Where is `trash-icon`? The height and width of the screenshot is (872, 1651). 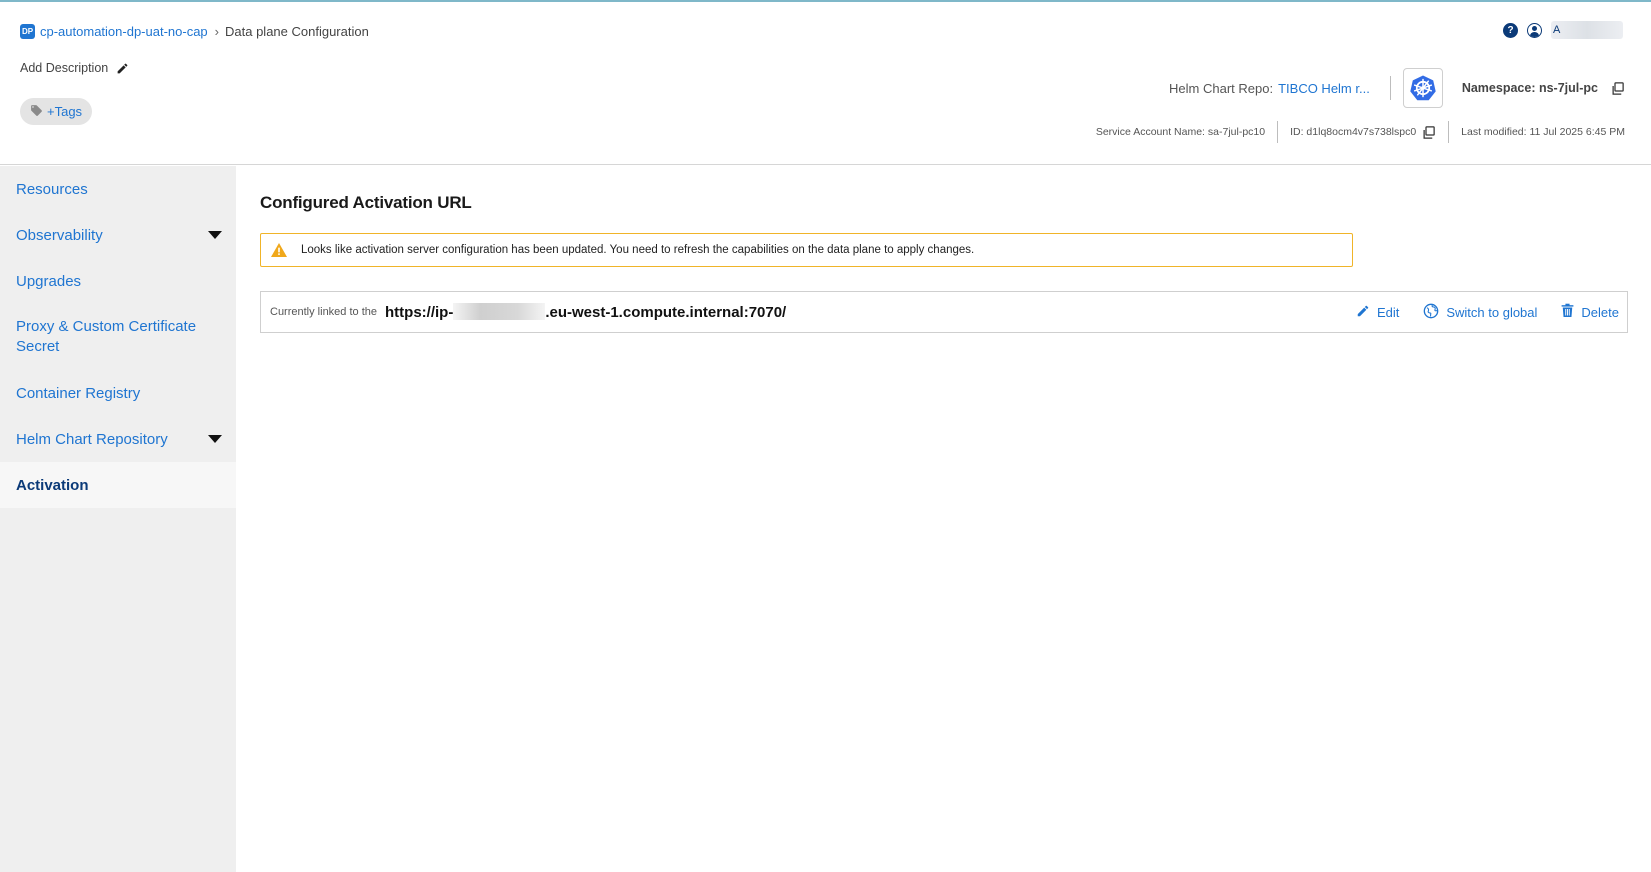 trash-icon is located at coordinates (1567, 312).